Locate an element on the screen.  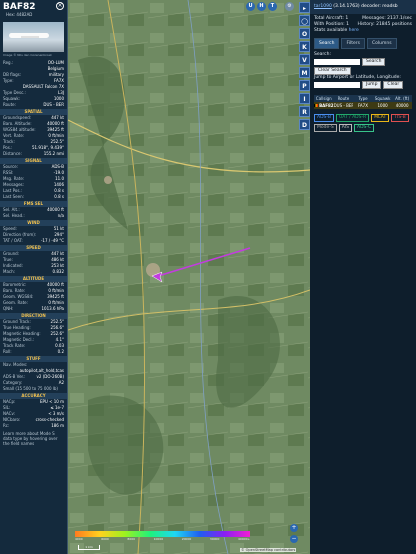
table-header: Callsign Route Type Squawk Alt. (ft) is located at coordinates (363, 98).